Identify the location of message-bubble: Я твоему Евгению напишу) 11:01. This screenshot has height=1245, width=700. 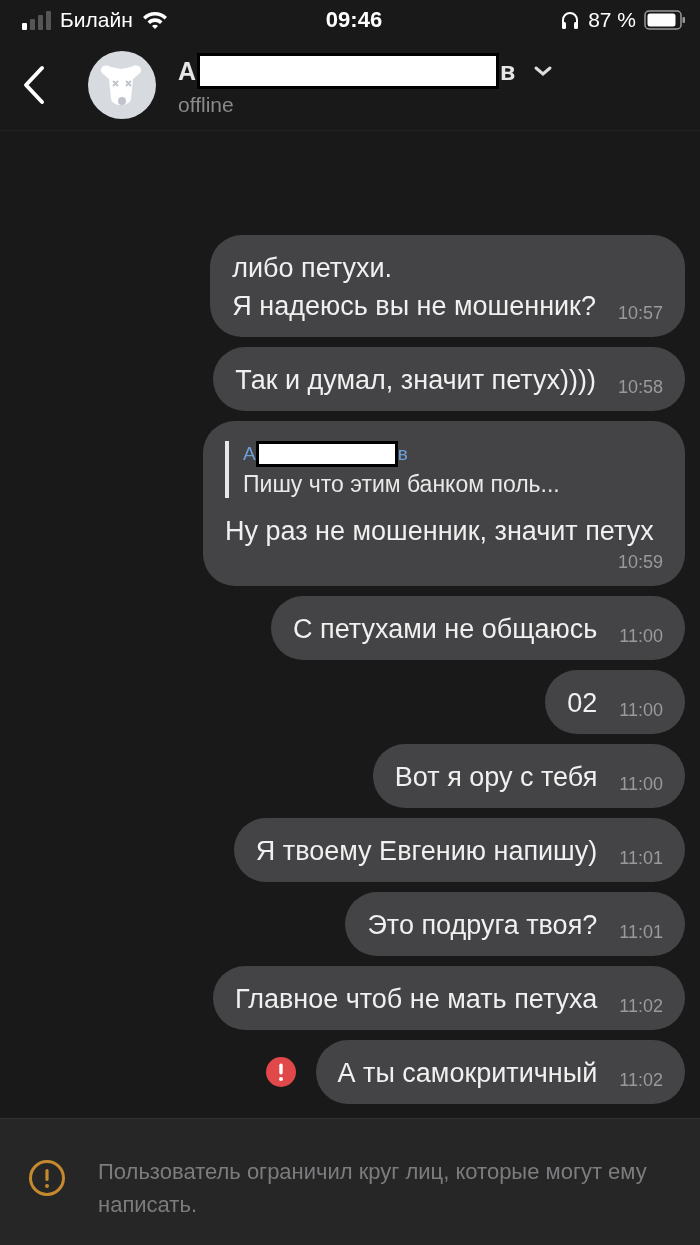
(459, 850).